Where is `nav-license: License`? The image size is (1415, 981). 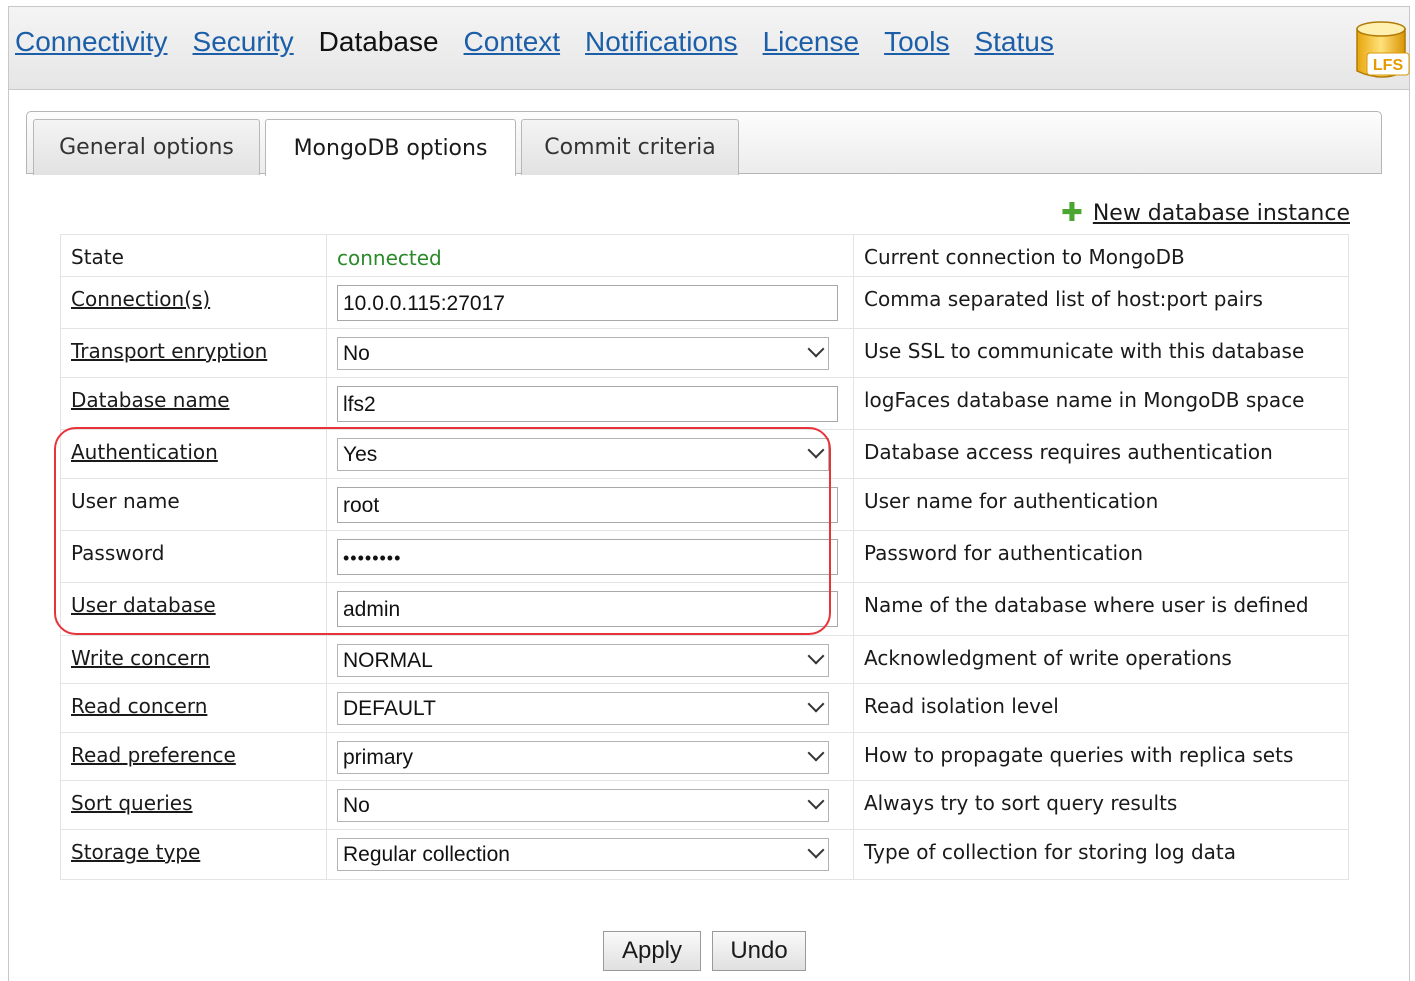 nav-license: License is located at coordinates (811, 42).